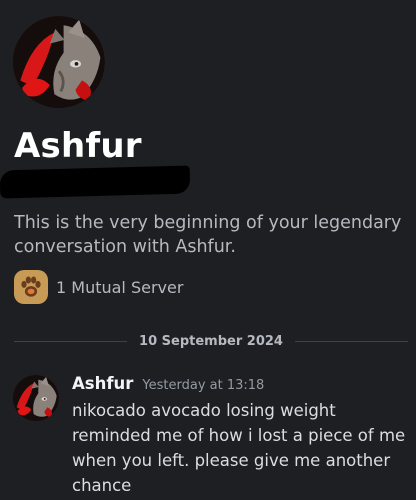 Image resolution: width=416 pixels, height=500 pixels. I want to click on paw-print-icon, so click(31, 287).